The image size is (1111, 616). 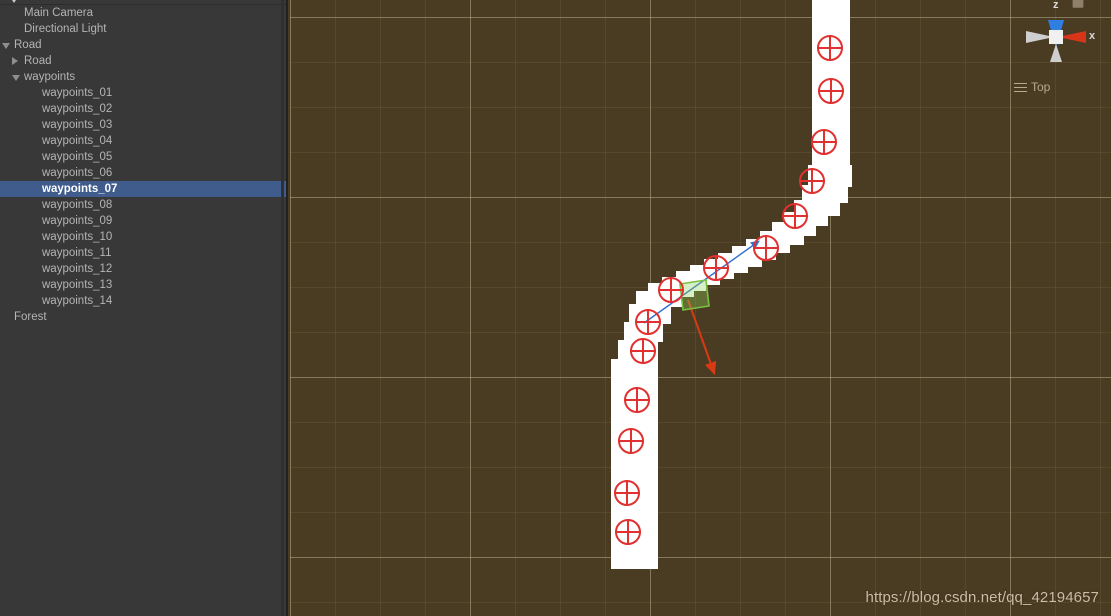 What do you see at coordinates (30, 317) in the screenshot?
I see `hierarchy-item-label: Forest` at bounding box center [30, 317].